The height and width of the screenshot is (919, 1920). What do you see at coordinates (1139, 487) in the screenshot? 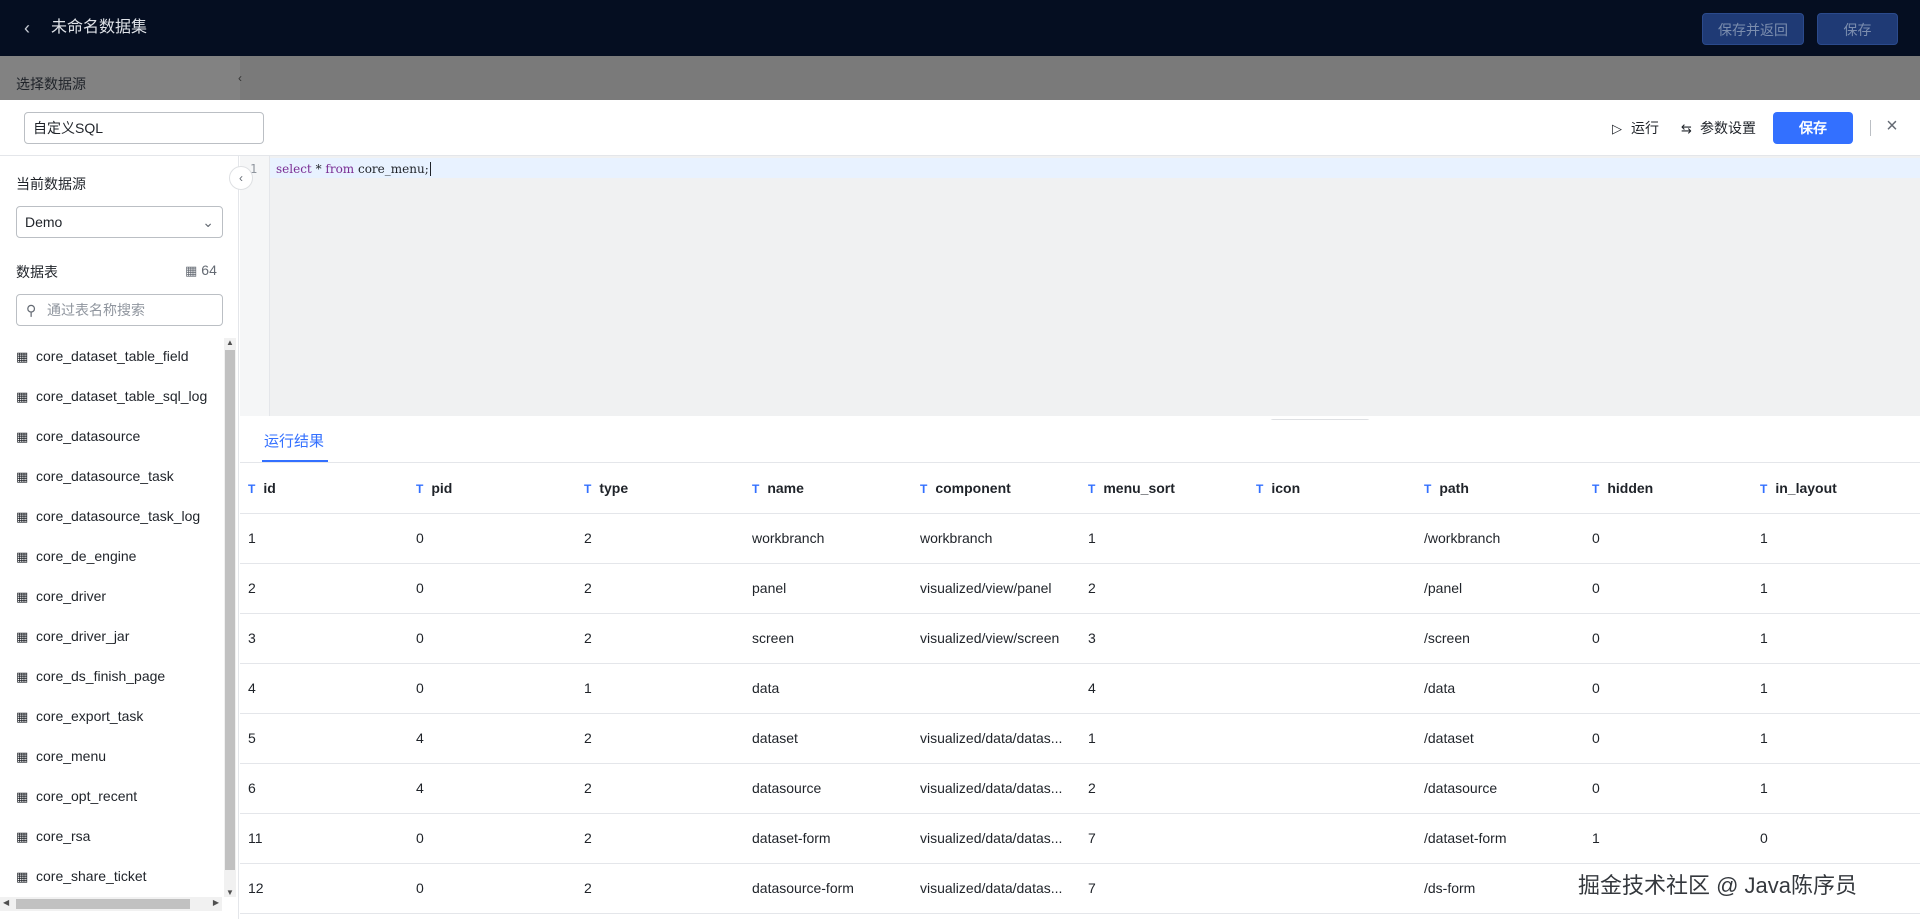
I see `column-header-label: menu_sort` at bounding box center [1139, 487].